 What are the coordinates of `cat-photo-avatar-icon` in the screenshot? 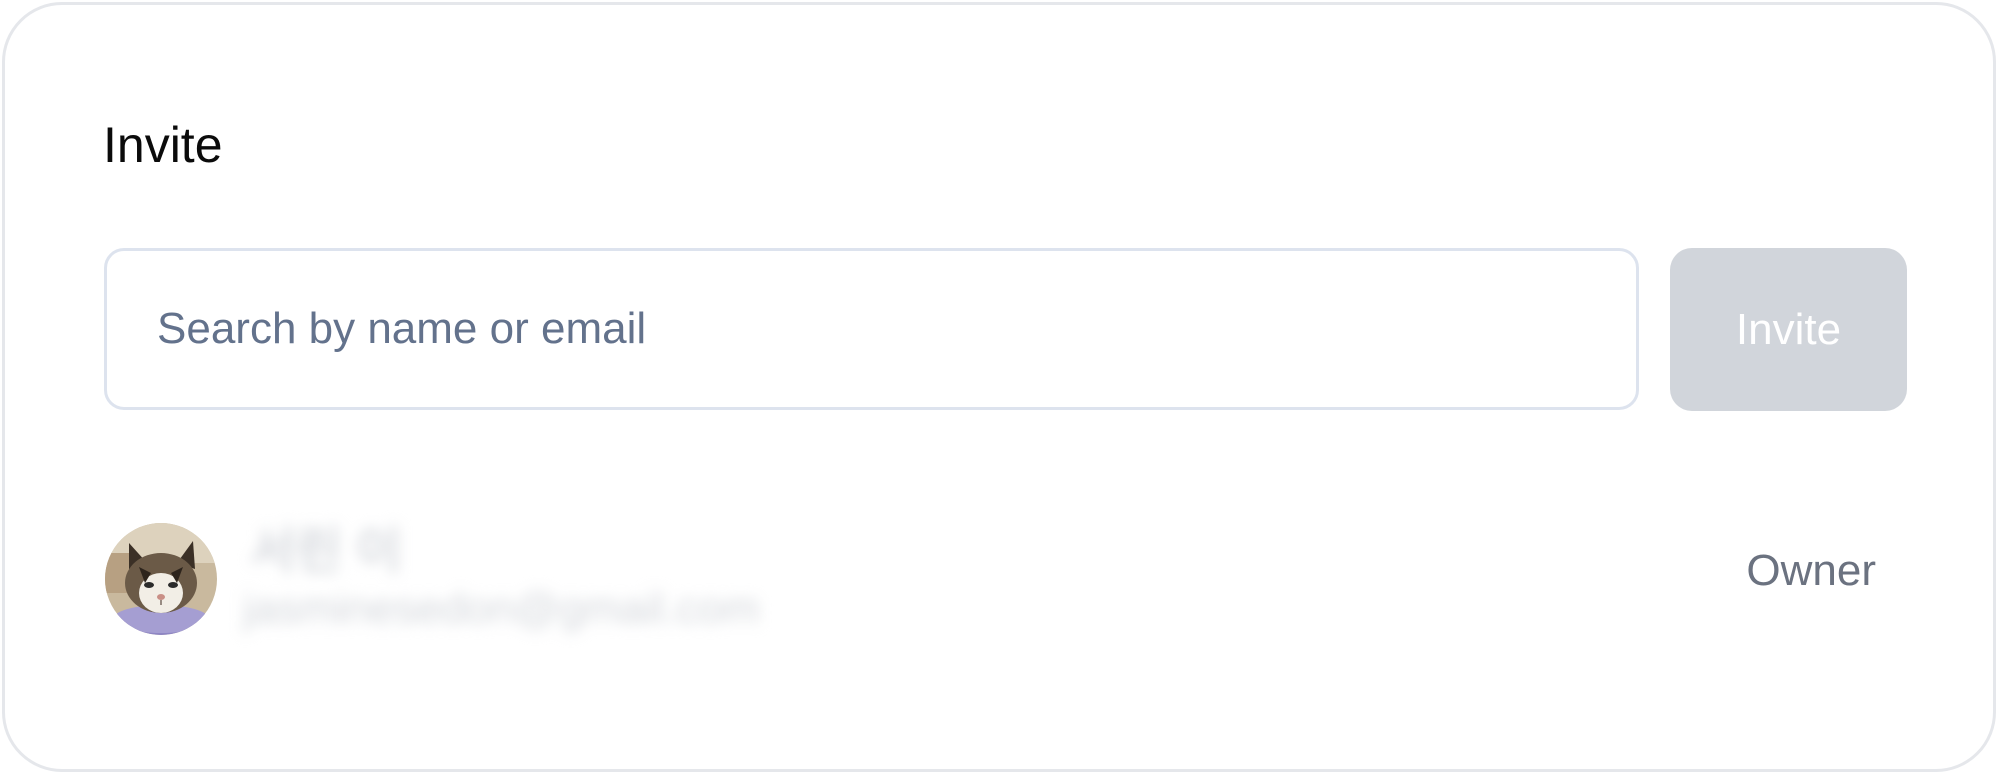 It's located at (161, 579).